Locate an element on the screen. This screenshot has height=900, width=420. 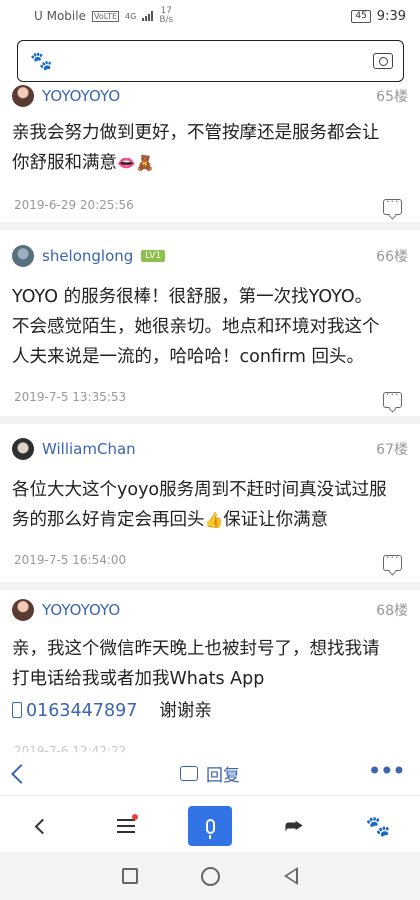
username: WilliamChan is located at coordinates (89, 449).